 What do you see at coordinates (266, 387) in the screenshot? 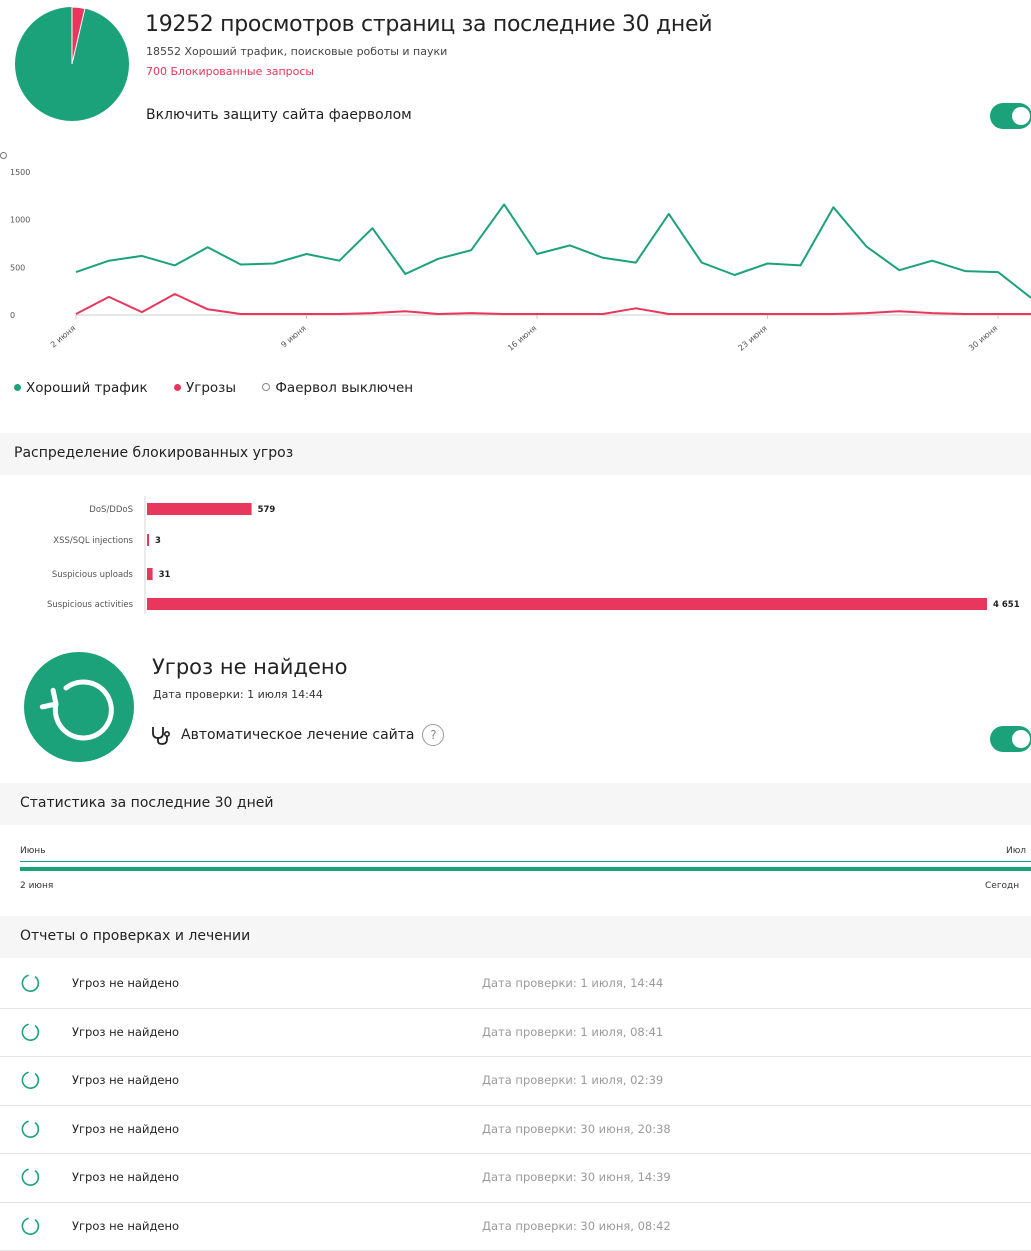
I see `legend-firewall-off-dot` at bounding box center [266, 387].